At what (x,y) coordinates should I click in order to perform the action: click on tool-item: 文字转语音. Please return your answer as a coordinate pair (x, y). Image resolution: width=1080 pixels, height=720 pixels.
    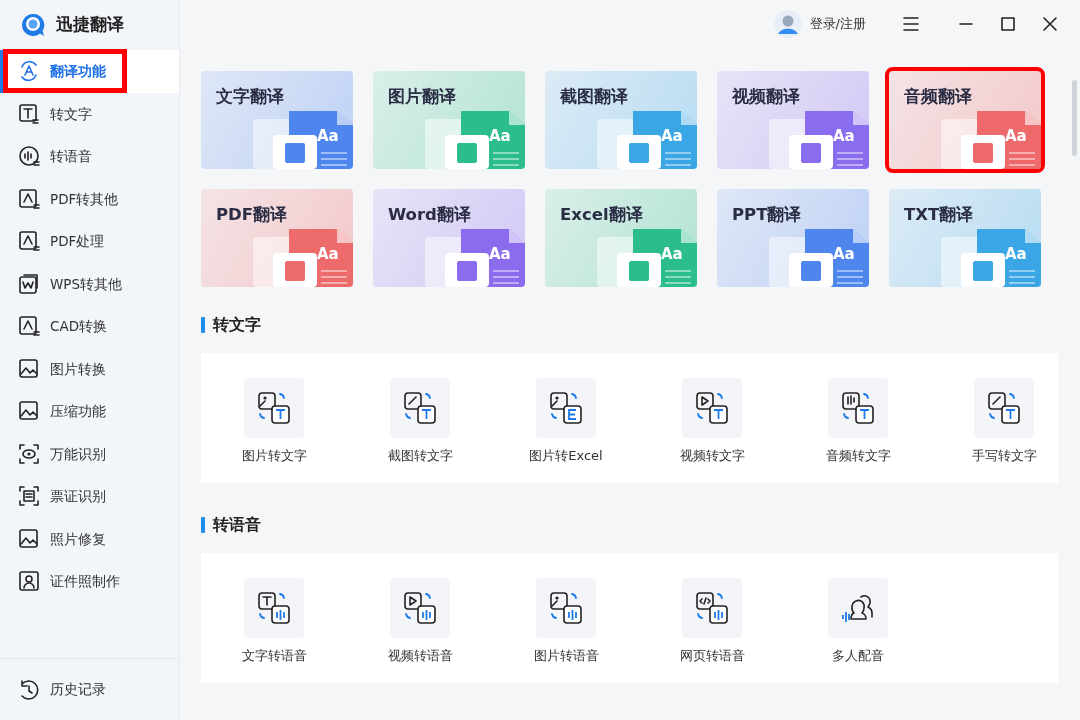
    Looking at the image, I should click on (274, 630).